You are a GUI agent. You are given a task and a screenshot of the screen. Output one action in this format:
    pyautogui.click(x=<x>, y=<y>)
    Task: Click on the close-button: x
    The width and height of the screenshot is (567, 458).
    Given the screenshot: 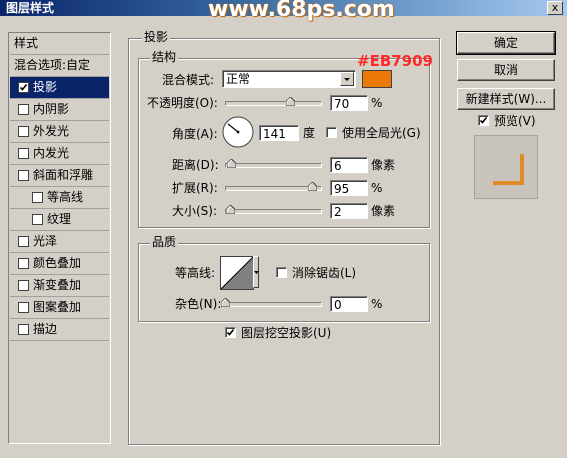 What is the action you would take?
    pyautogui.click(x=555, y=8)
    